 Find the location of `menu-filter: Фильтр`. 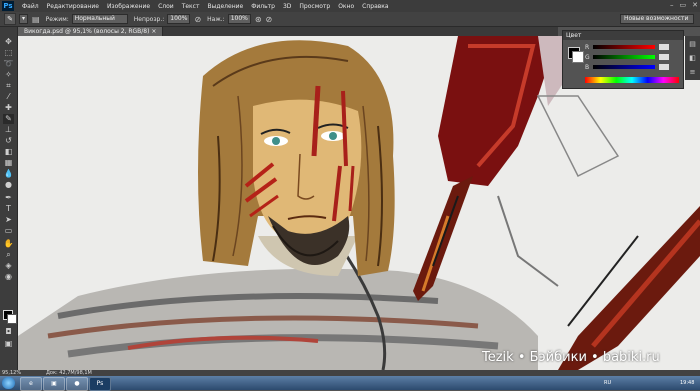

menu-filter: Фильтр is located at coordinates (263, 6).